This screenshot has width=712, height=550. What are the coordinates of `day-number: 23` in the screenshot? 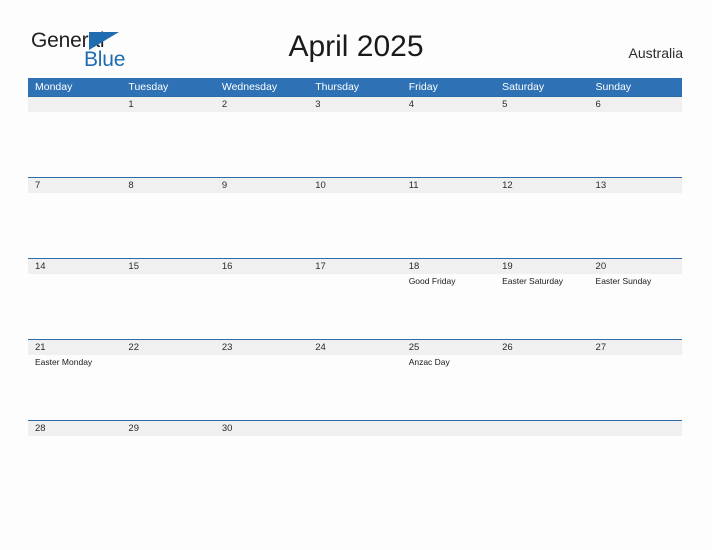 It's located at (261, 347).